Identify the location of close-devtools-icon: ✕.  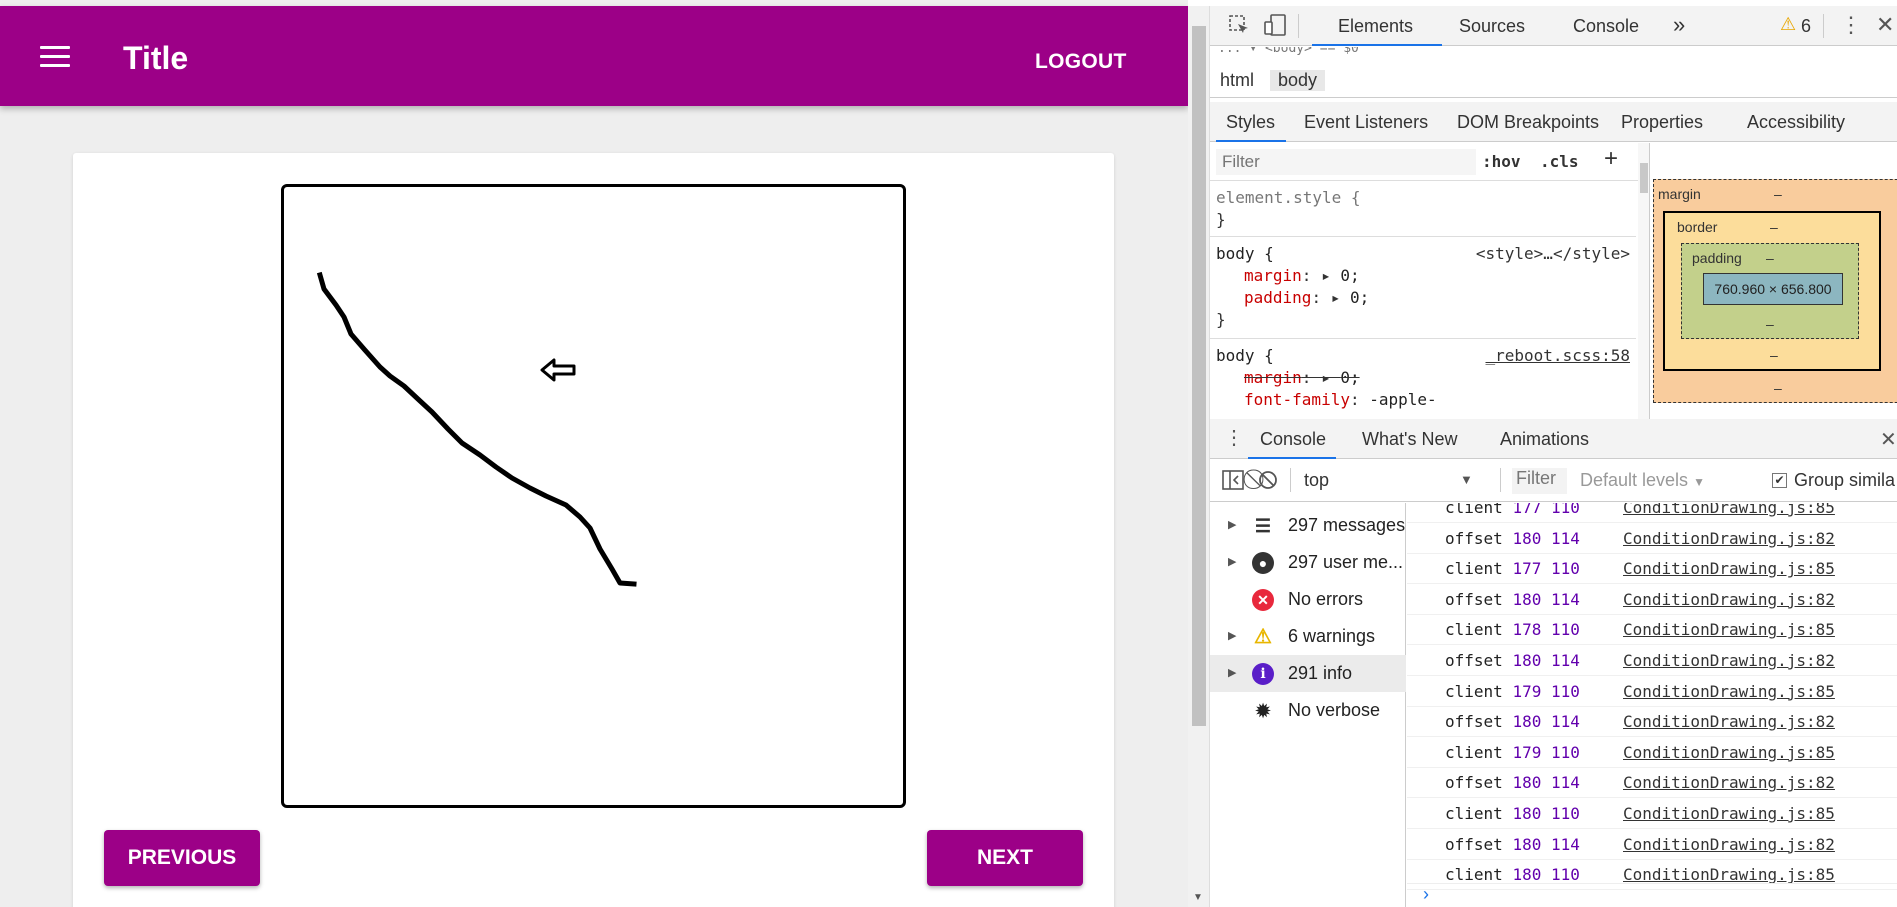
(1885, 25).